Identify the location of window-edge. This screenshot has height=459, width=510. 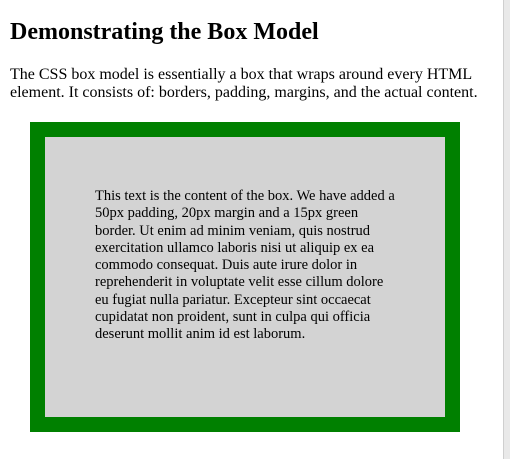
(507, 229).